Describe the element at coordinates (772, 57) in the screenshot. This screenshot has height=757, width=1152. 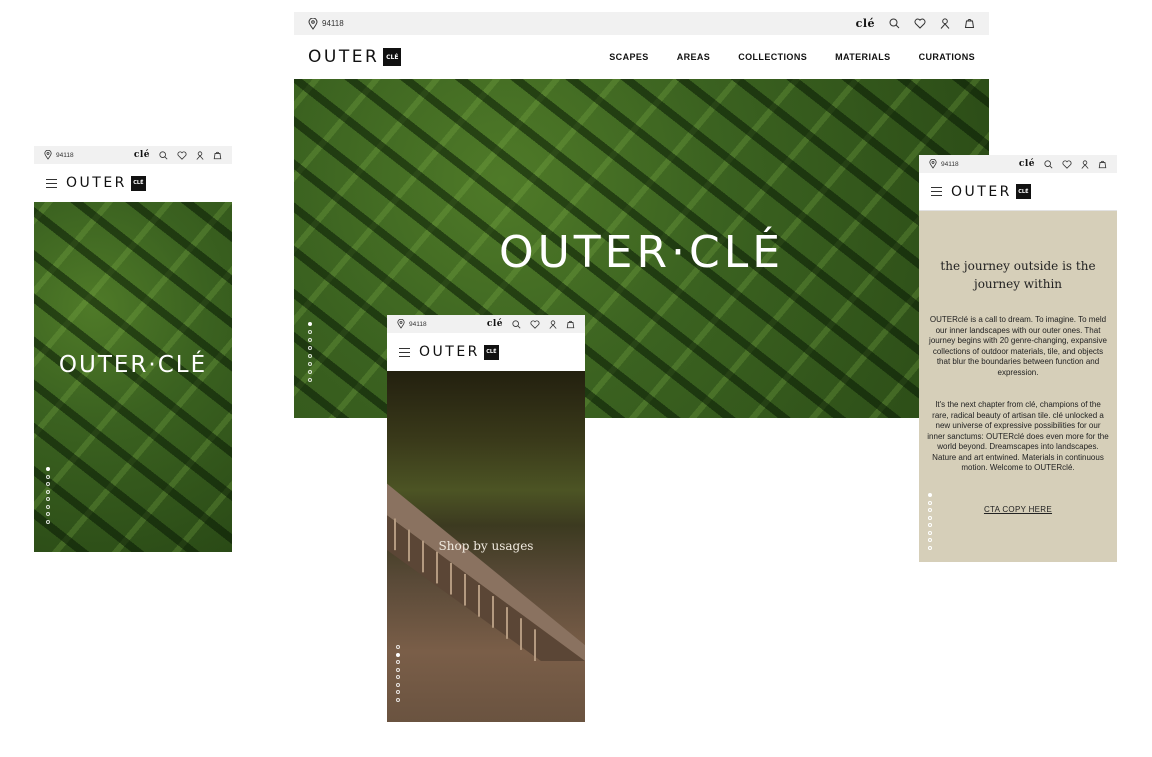
I see `nav-collections: COLLECTIONS` at that location.